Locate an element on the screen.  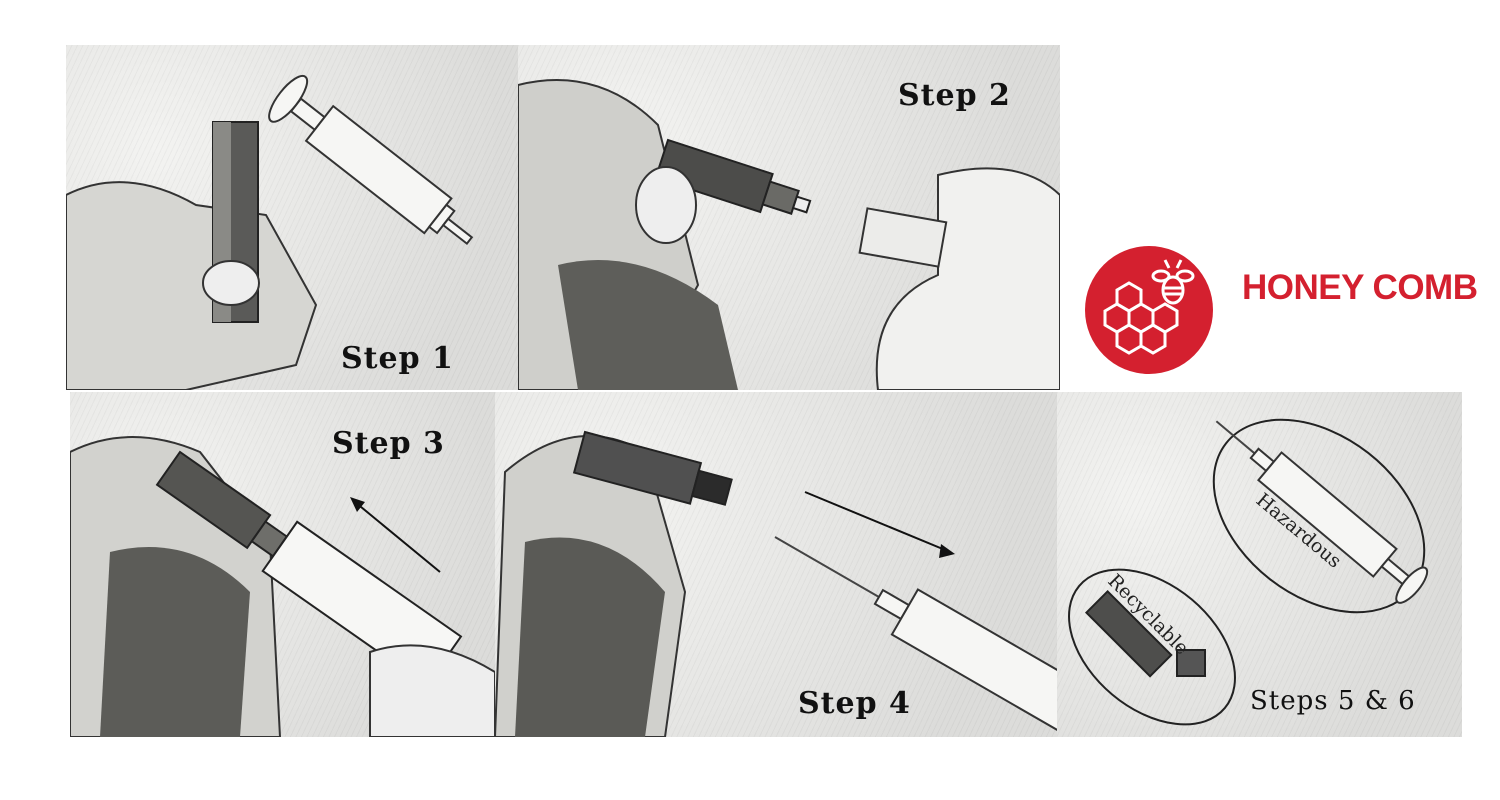
step-1-panel: Step 1 is located at coordinates (292, 217).